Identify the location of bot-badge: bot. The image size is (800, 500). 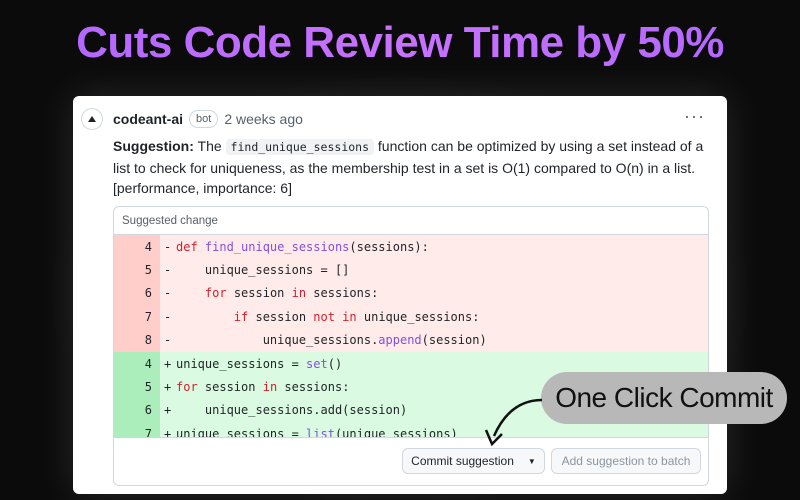
(204, 119).